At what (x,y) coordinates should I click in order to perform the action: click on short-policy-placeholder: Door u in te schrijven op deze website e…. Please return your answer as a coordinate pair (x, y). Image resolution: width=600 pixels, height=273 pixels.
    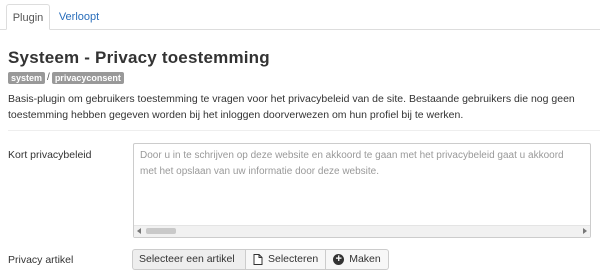
    Looking at the image, I should click on (352, 163).